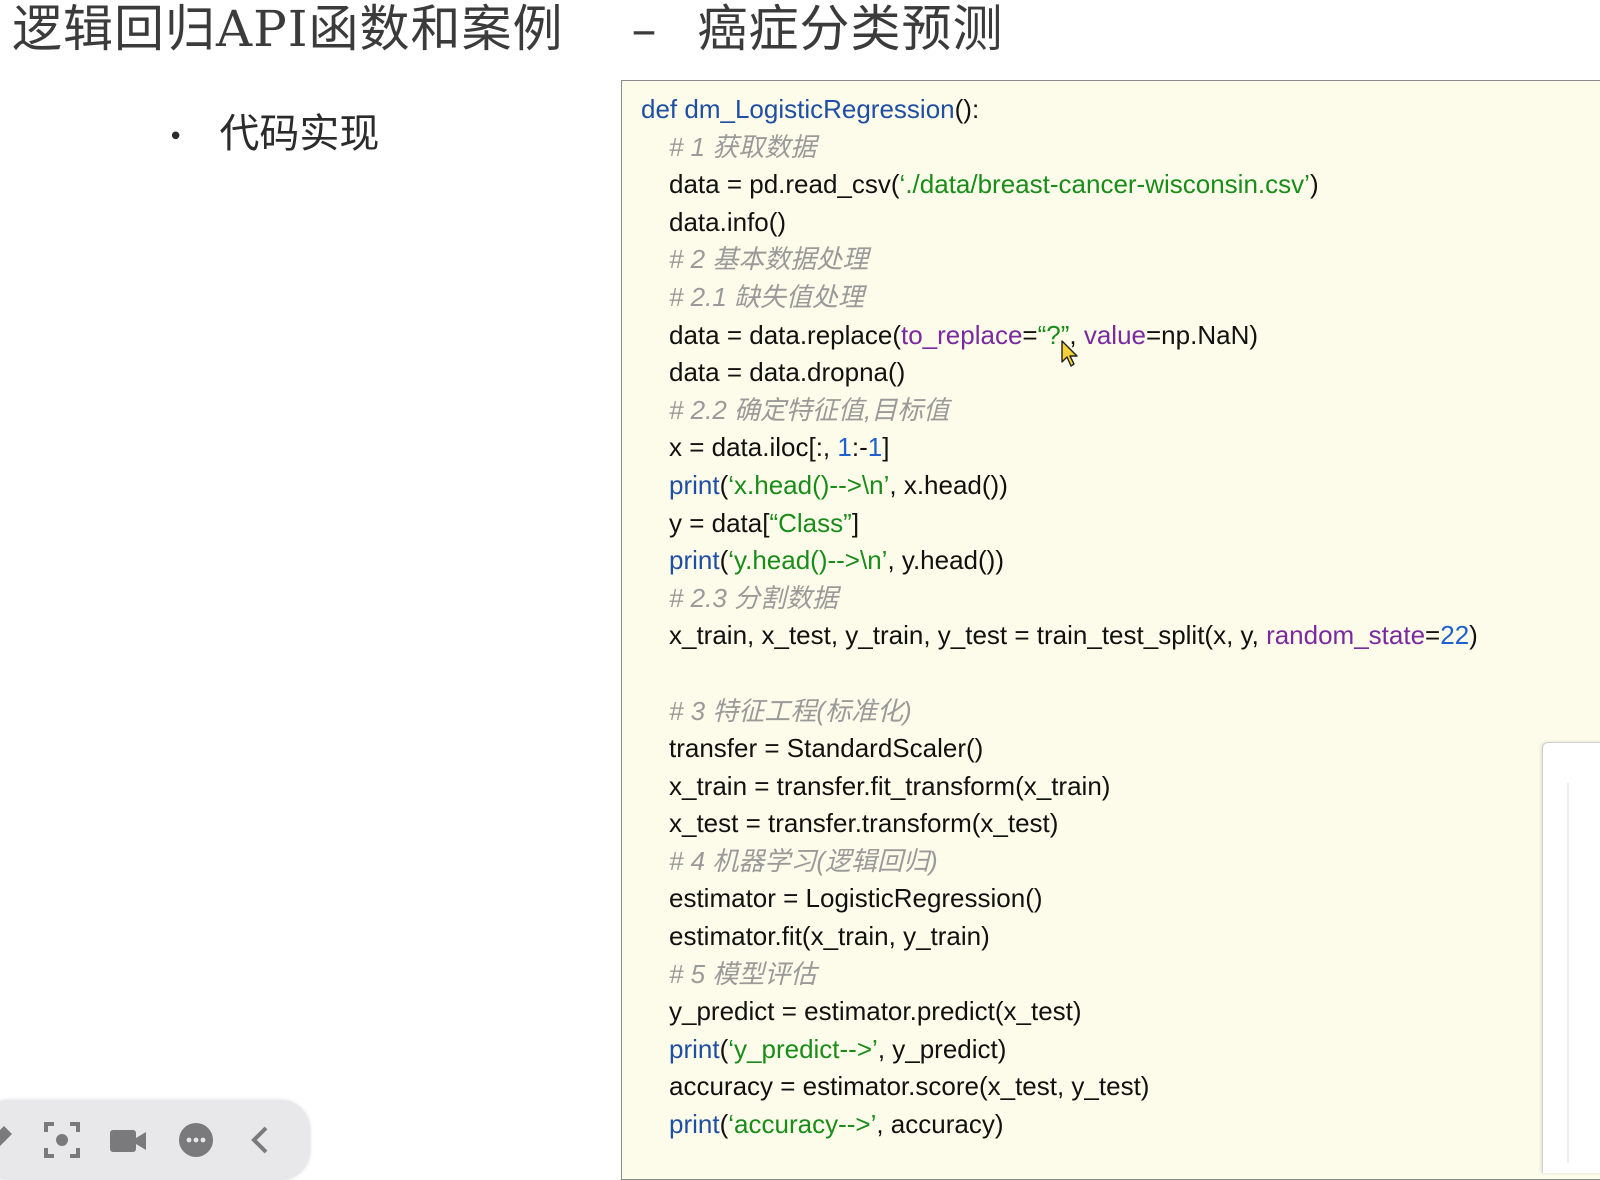 The height and width of the screenshot is (1180, 1600). Describe the element at coordinates (753, 447) in the screenshot. I see `code-token: x = data.iloc[:,` at that location.